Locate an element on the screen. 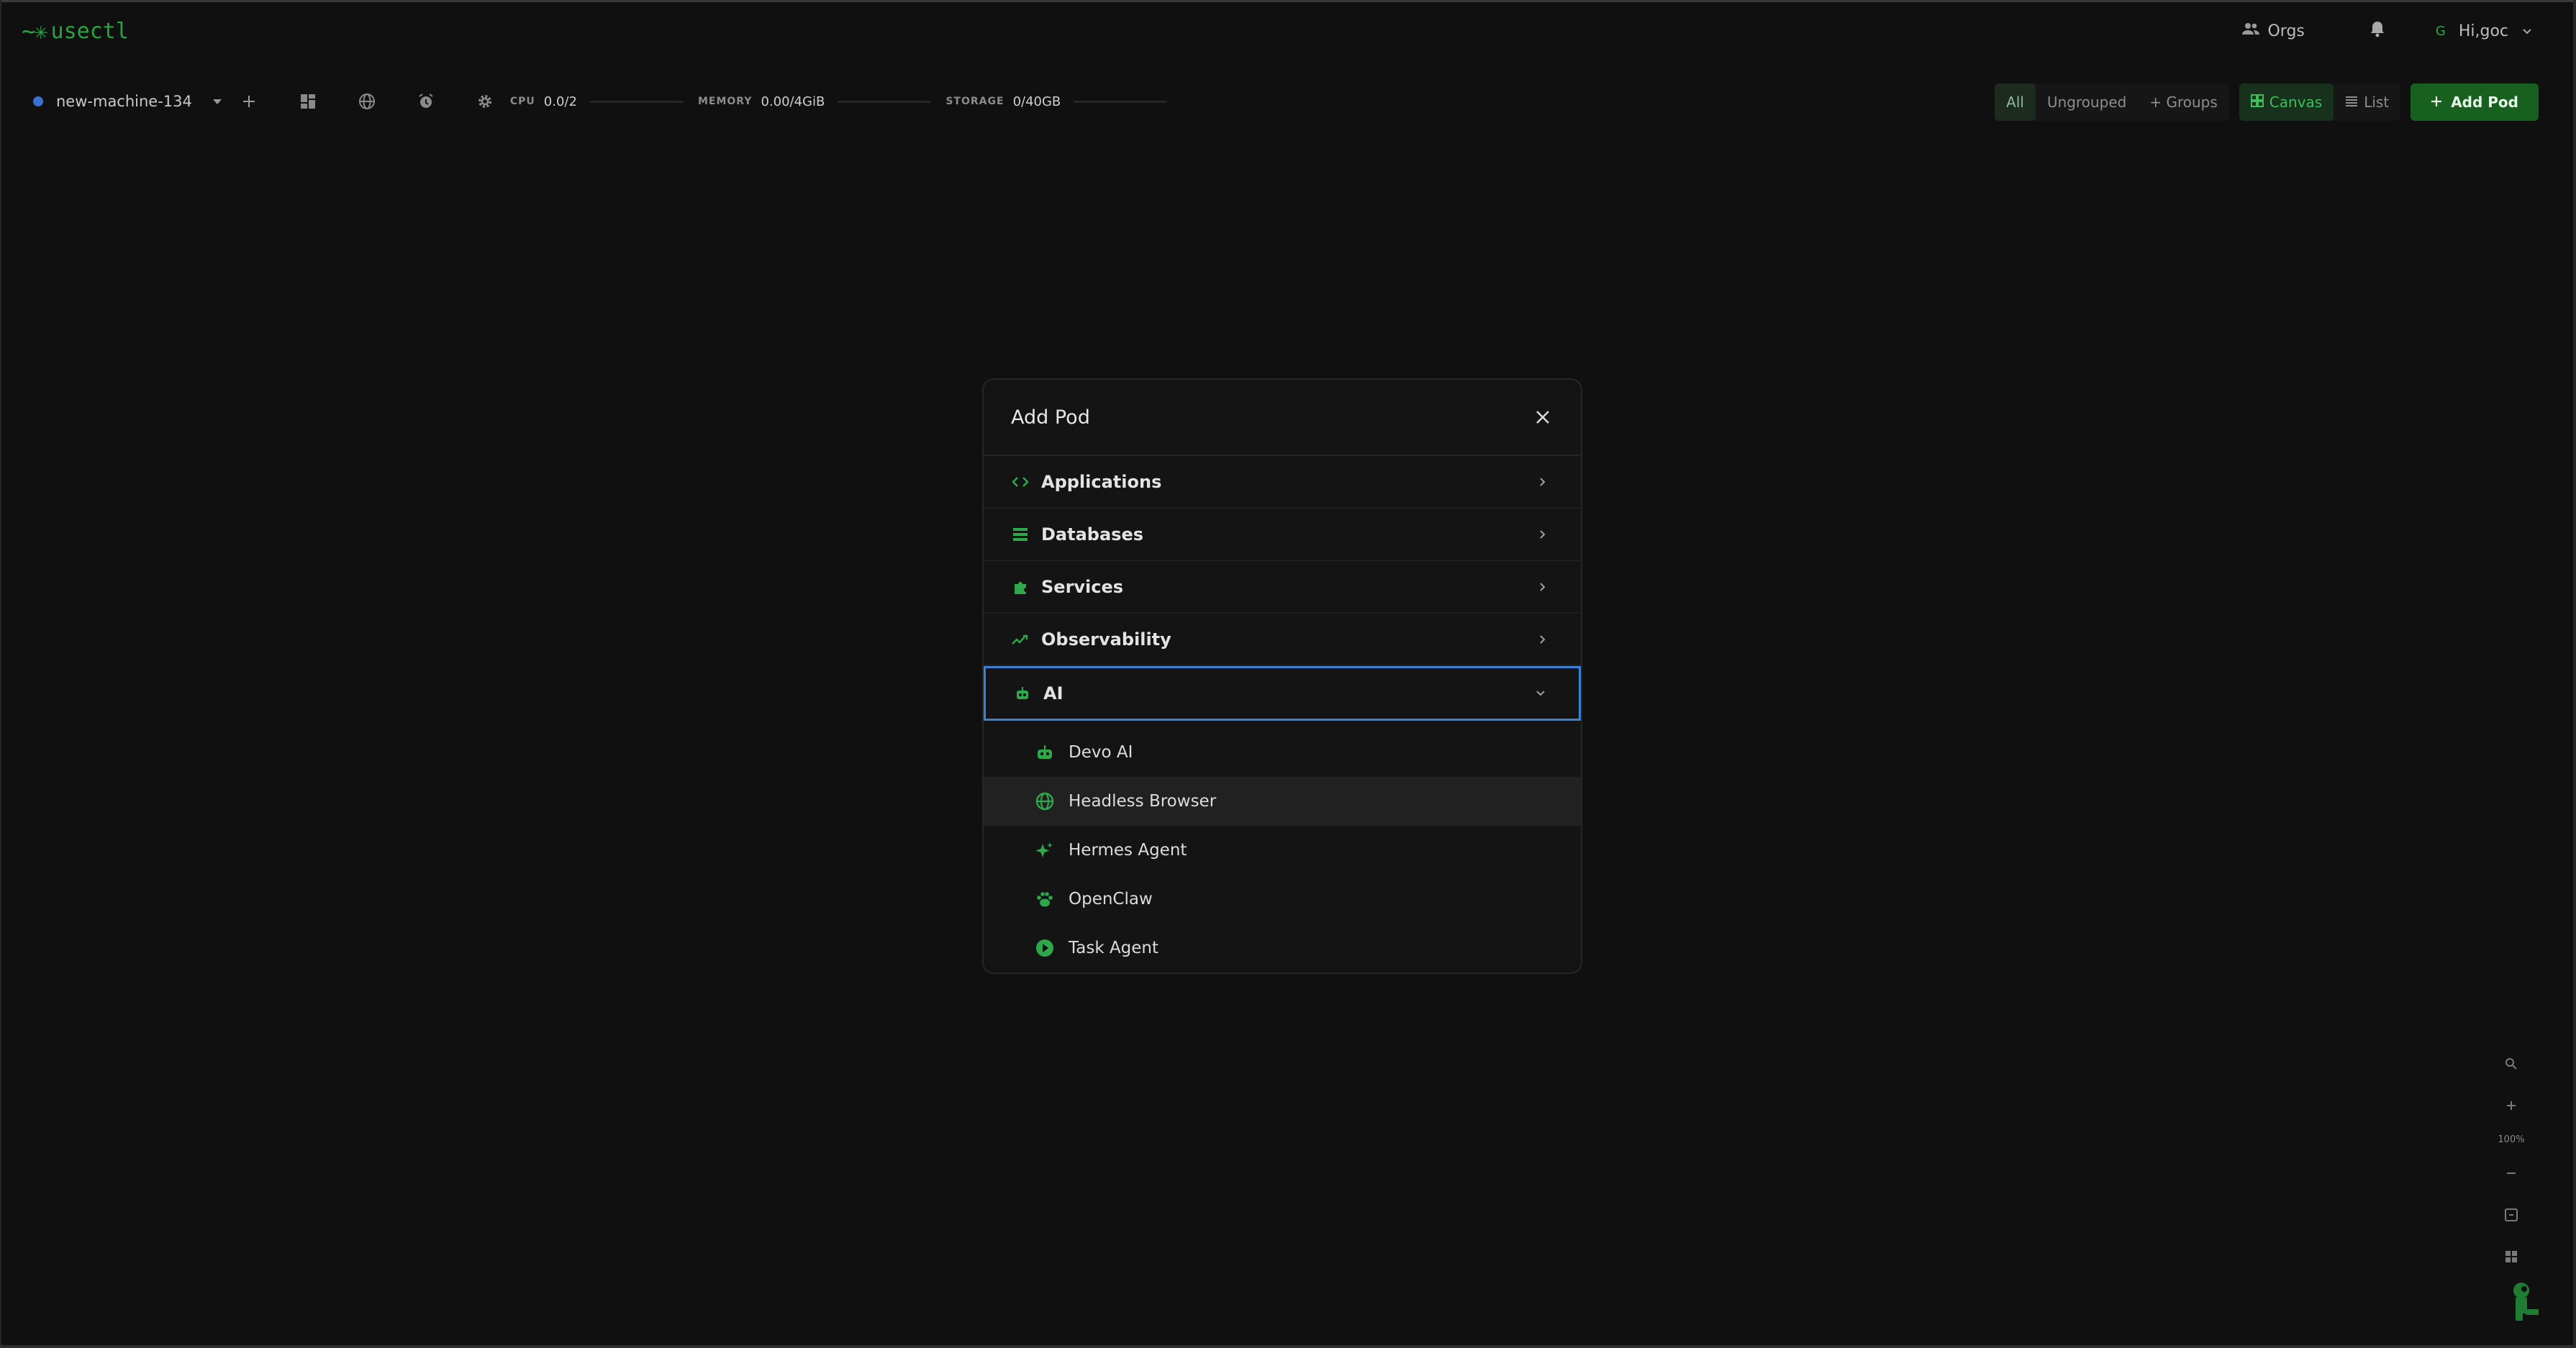 Image resolution: width=2576 pixels, height=1348 pixels. ai-item-label: Hermes Agent is located at coordinates (1128, 850).